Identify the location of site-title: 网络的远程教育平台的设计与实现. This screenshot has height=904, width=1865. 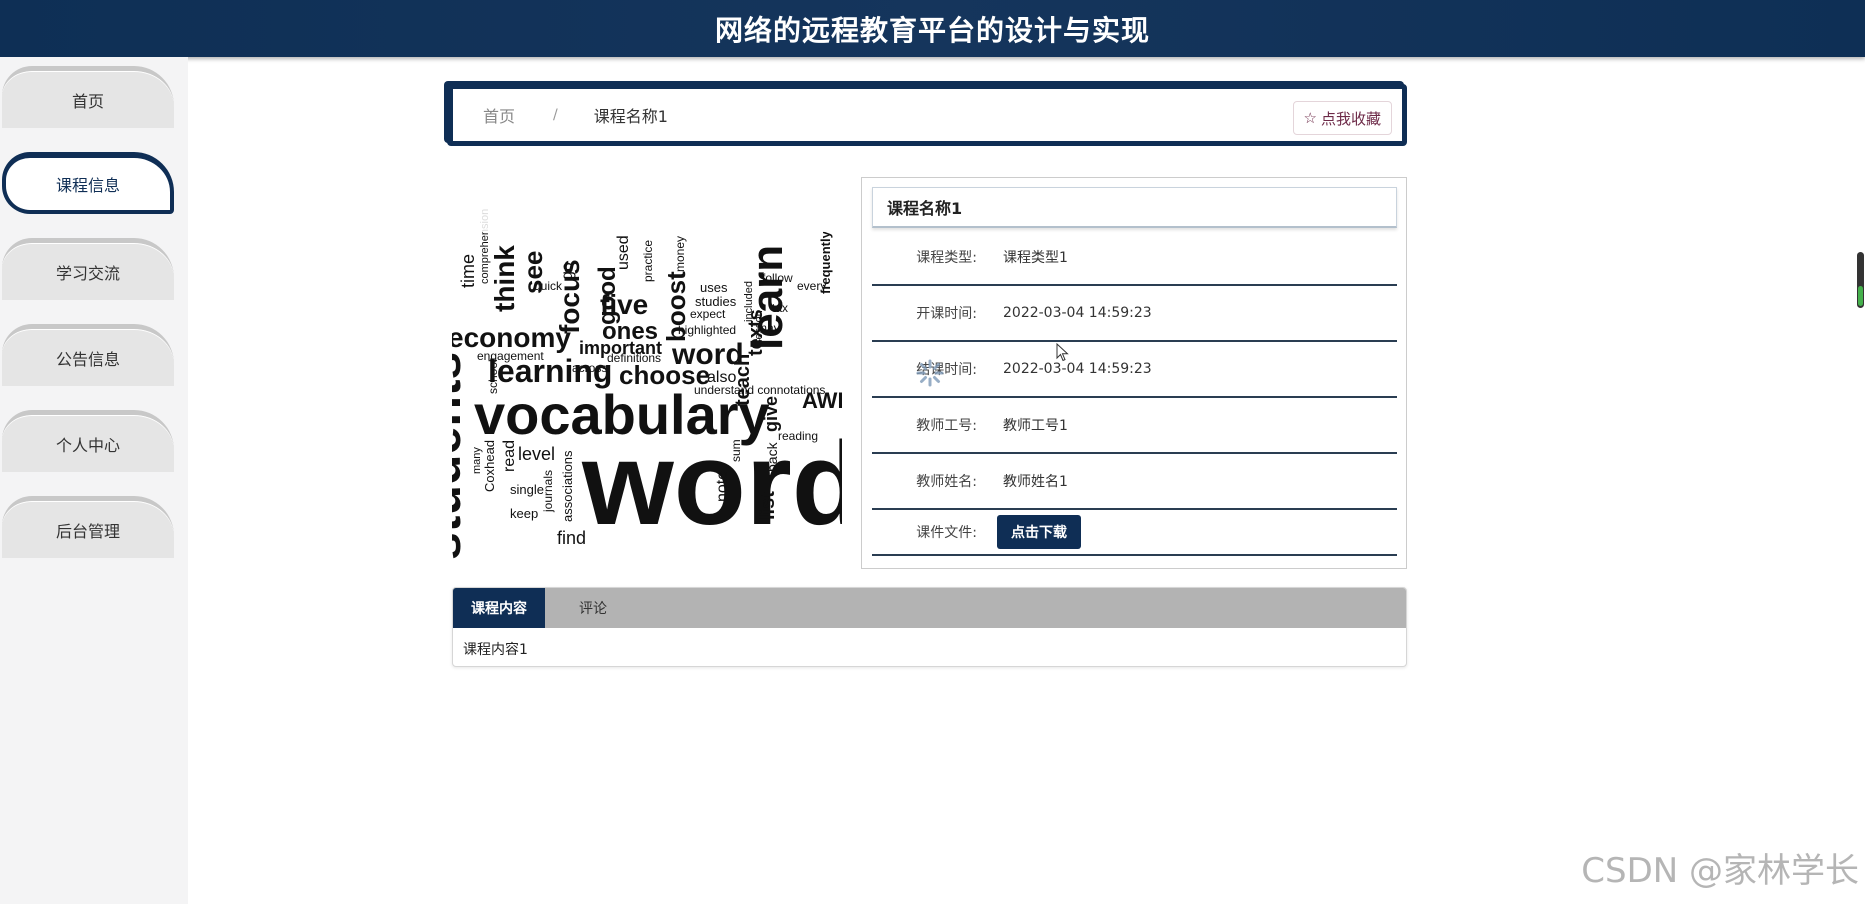
(932, 30).